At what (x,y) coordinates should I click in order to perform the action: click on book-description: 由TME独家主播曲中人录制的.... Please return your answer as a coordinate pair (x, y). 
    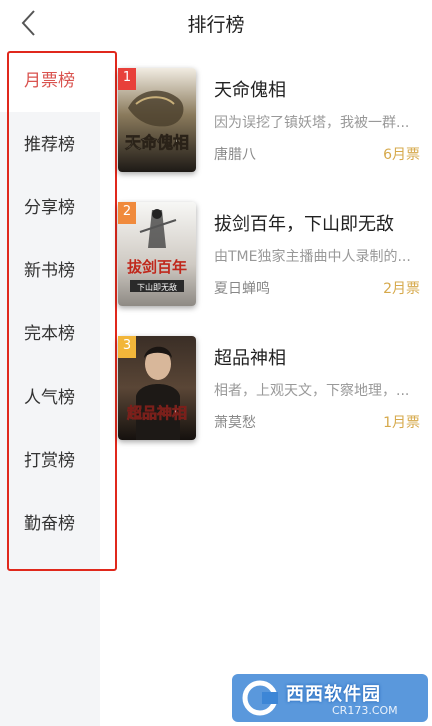
    Looking at the image, I should click on (312, 257).